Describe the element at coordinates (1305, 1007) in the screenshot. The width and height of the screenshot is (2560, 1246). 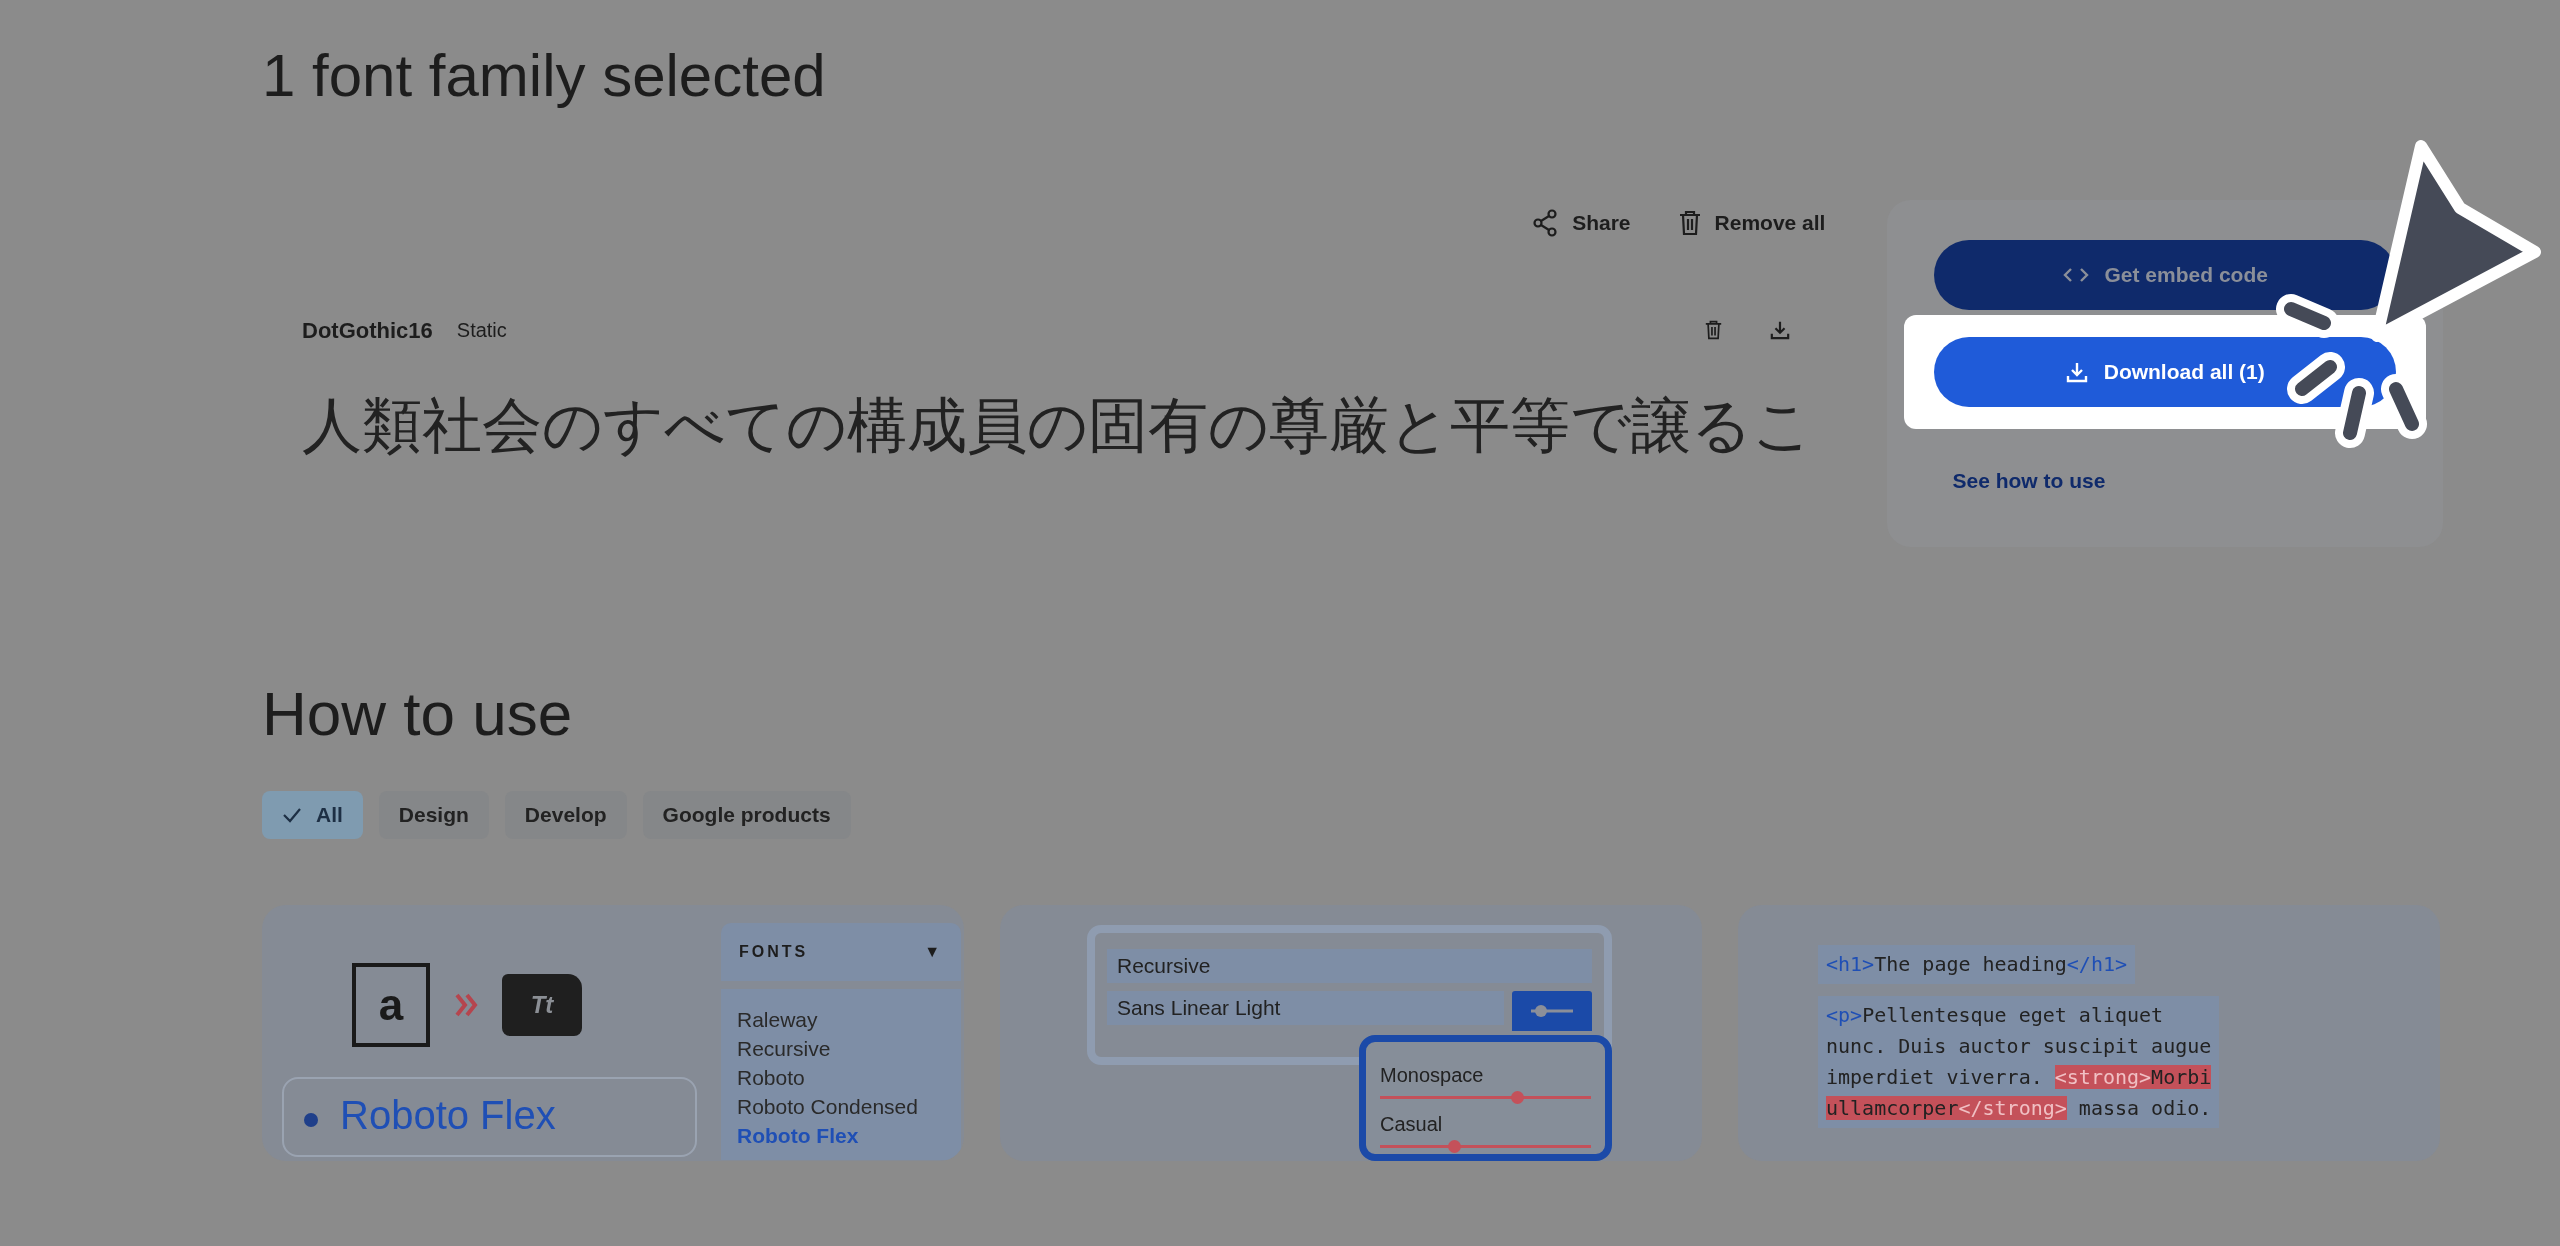
I see `font-field: Sans Linear Light` at that location.